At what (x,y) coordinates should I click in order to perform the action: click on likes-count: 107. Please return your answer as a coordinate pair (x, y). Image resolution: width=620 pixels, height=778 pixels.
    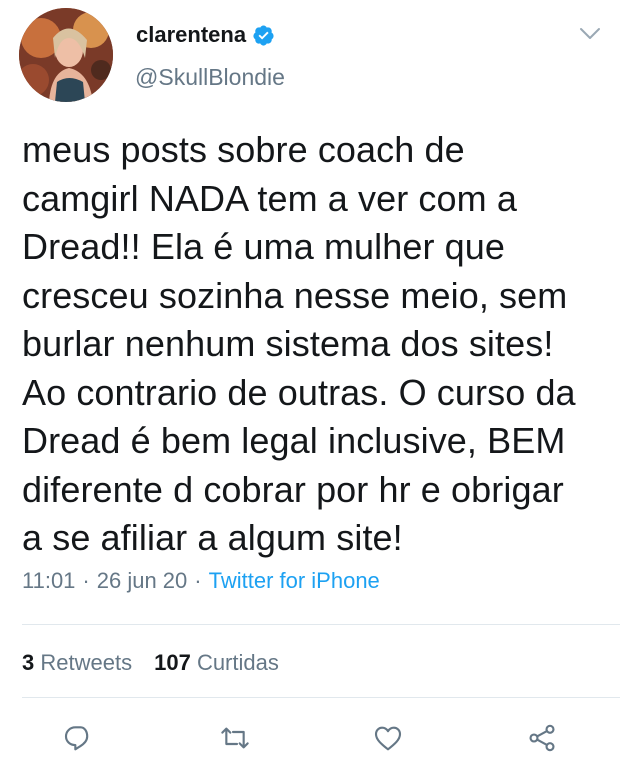
    Looking at the image, I should click on (172, 662).